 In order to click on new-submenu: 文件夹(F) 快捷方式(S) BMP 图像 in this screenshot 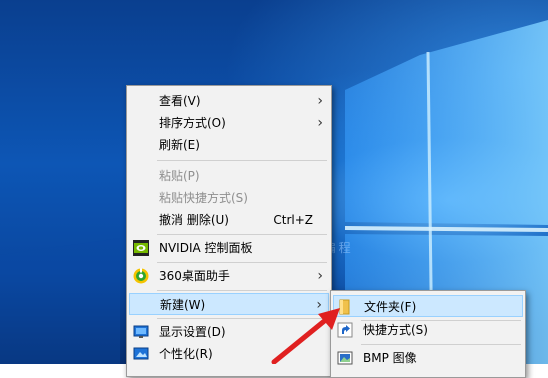, I will do `click(428, 334)`.